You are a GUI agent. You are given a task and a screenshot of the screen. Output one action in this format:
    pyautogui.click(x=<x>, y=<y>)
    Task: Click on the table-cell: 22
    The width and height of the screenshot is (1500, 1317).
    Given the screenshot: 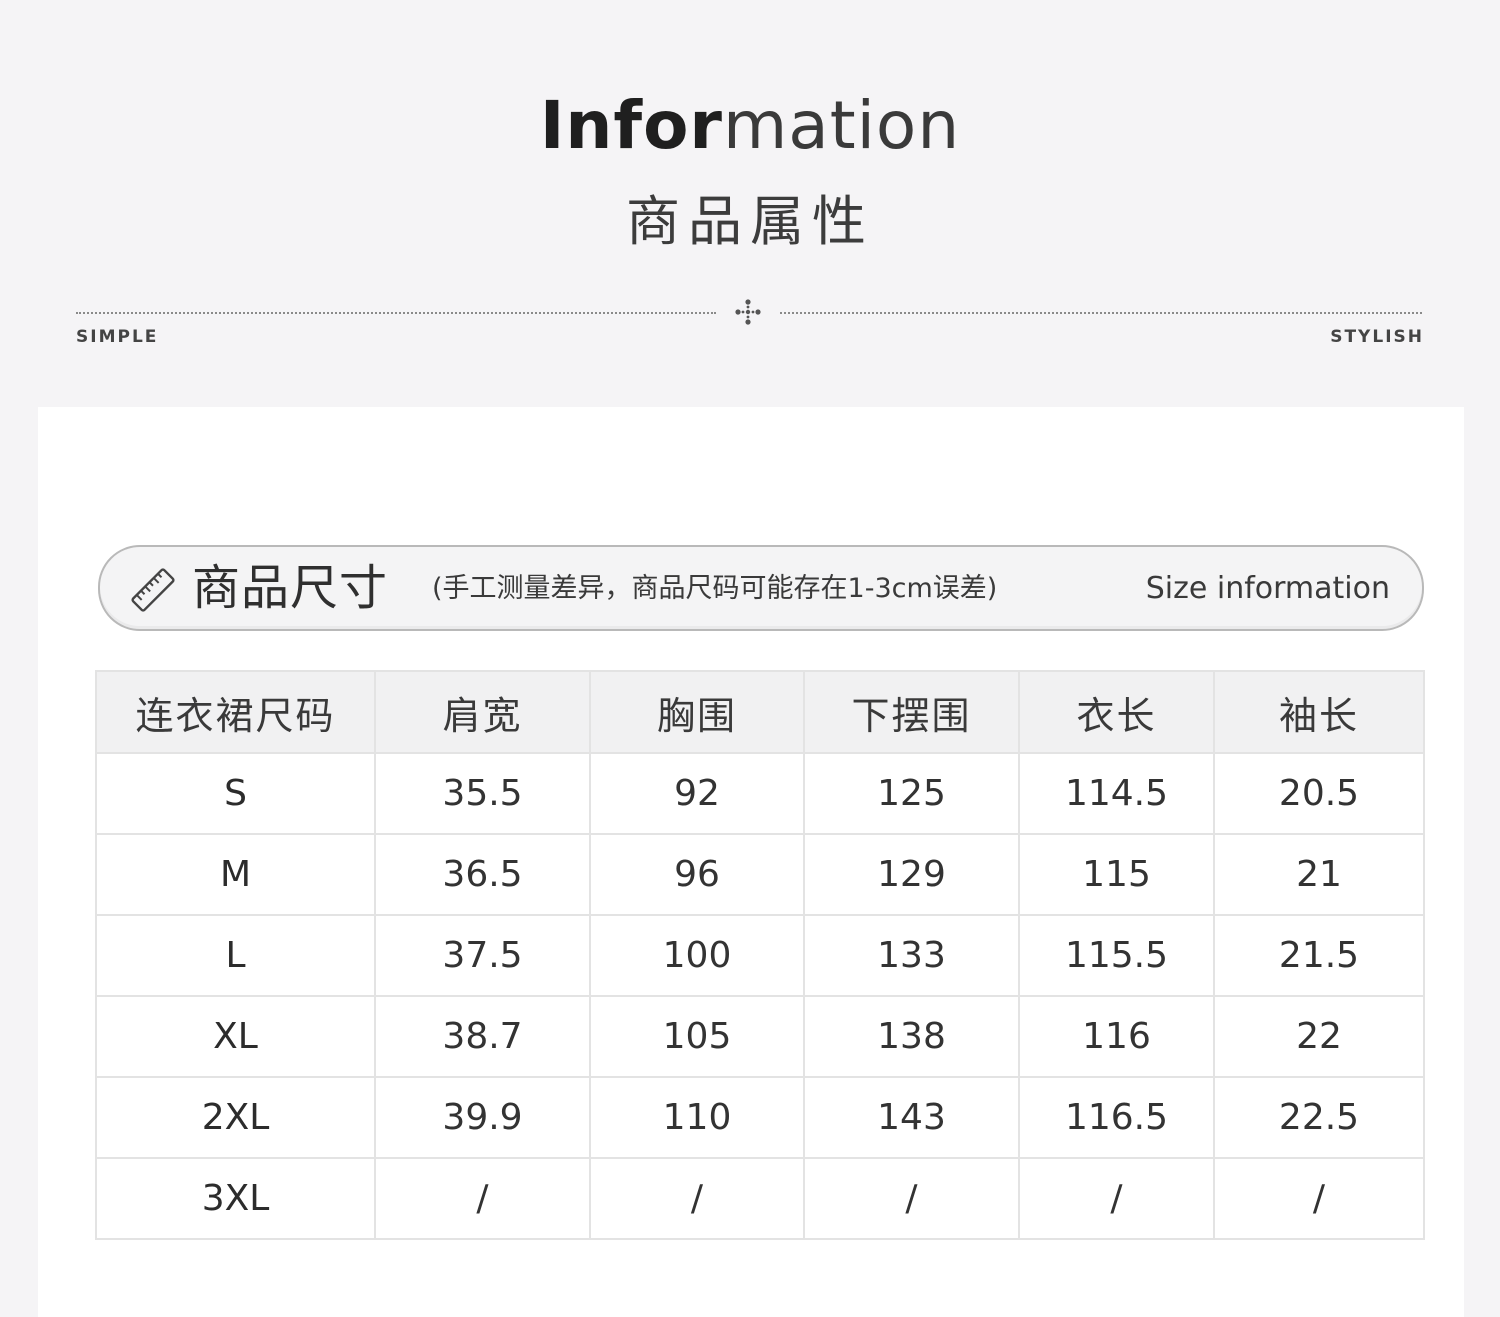 What is the action you would take?
    pyautogui.click(x=1319, y=1036)
    